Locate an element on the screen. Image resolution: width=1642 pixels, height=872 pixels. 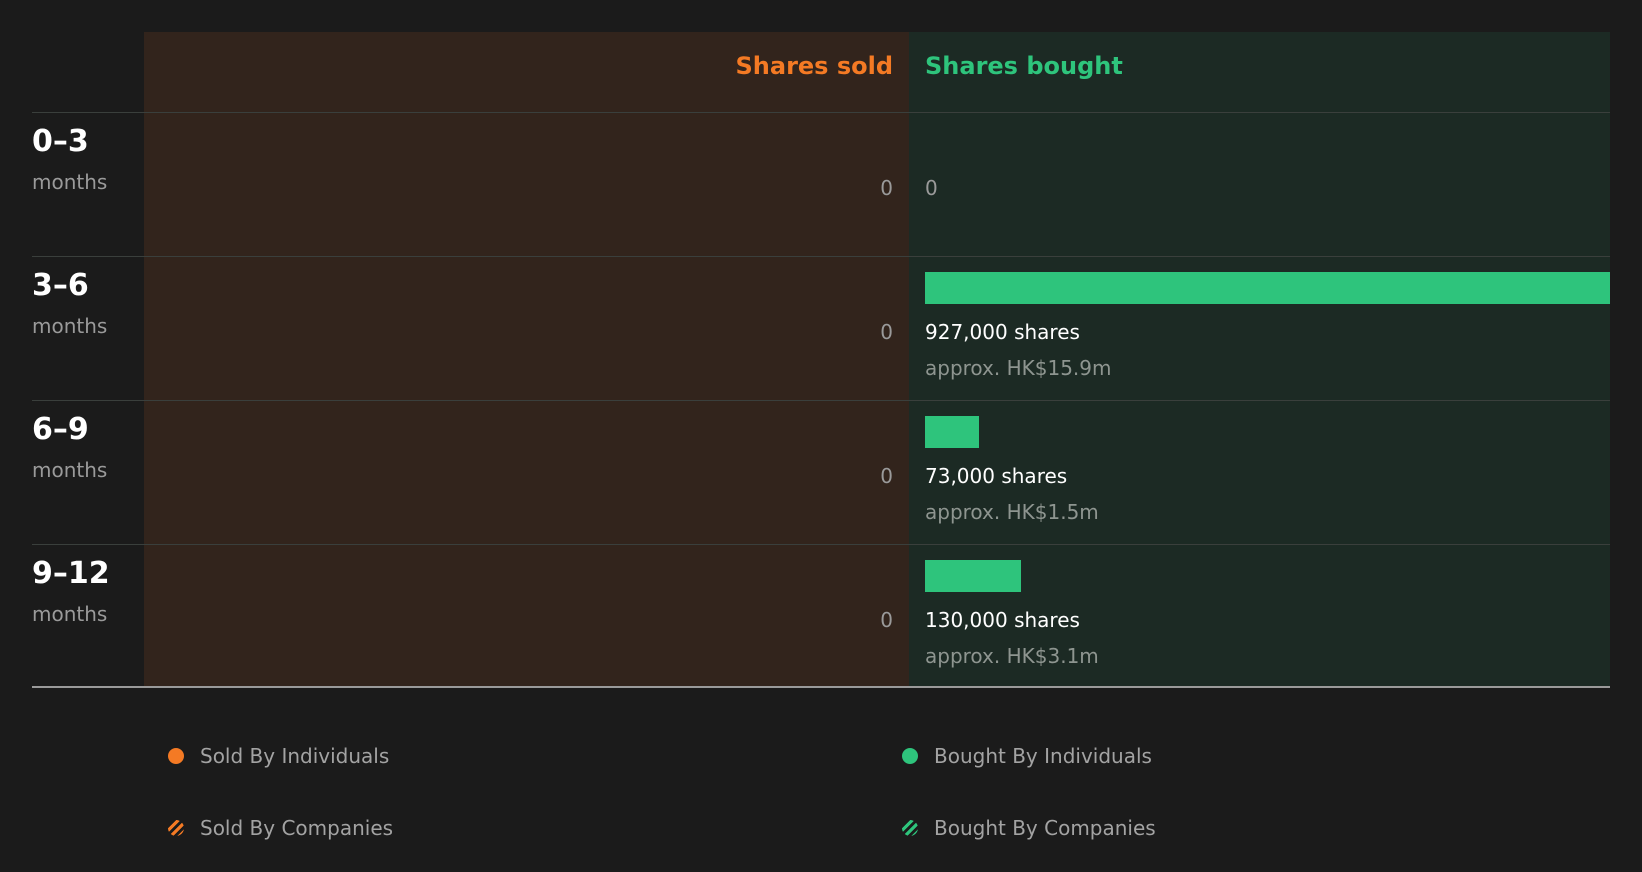
period-range-label: 3–6 is located at coordinates (60, 285).